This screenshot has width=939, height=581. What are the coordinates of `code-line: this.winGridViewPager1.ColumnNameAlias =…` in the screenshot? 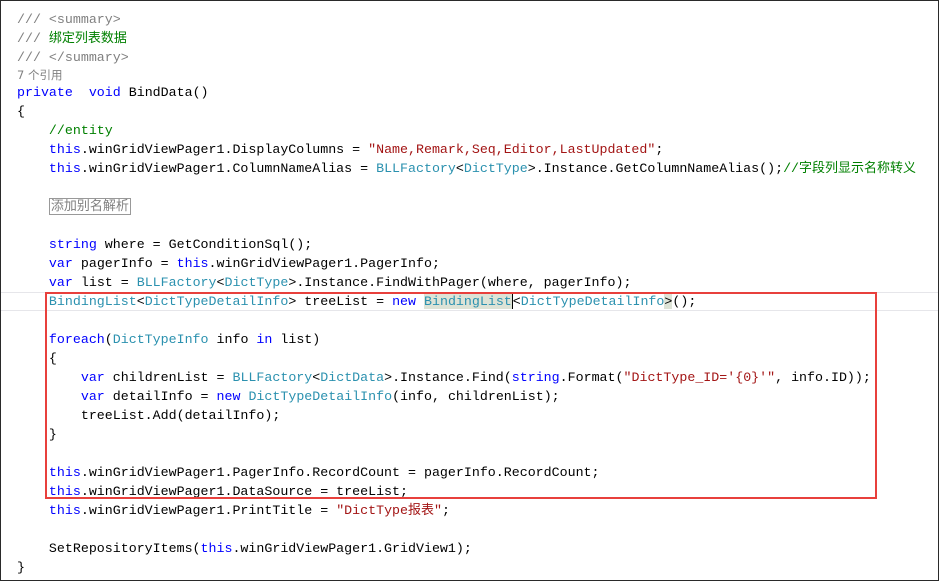 It's located at (477, 168).